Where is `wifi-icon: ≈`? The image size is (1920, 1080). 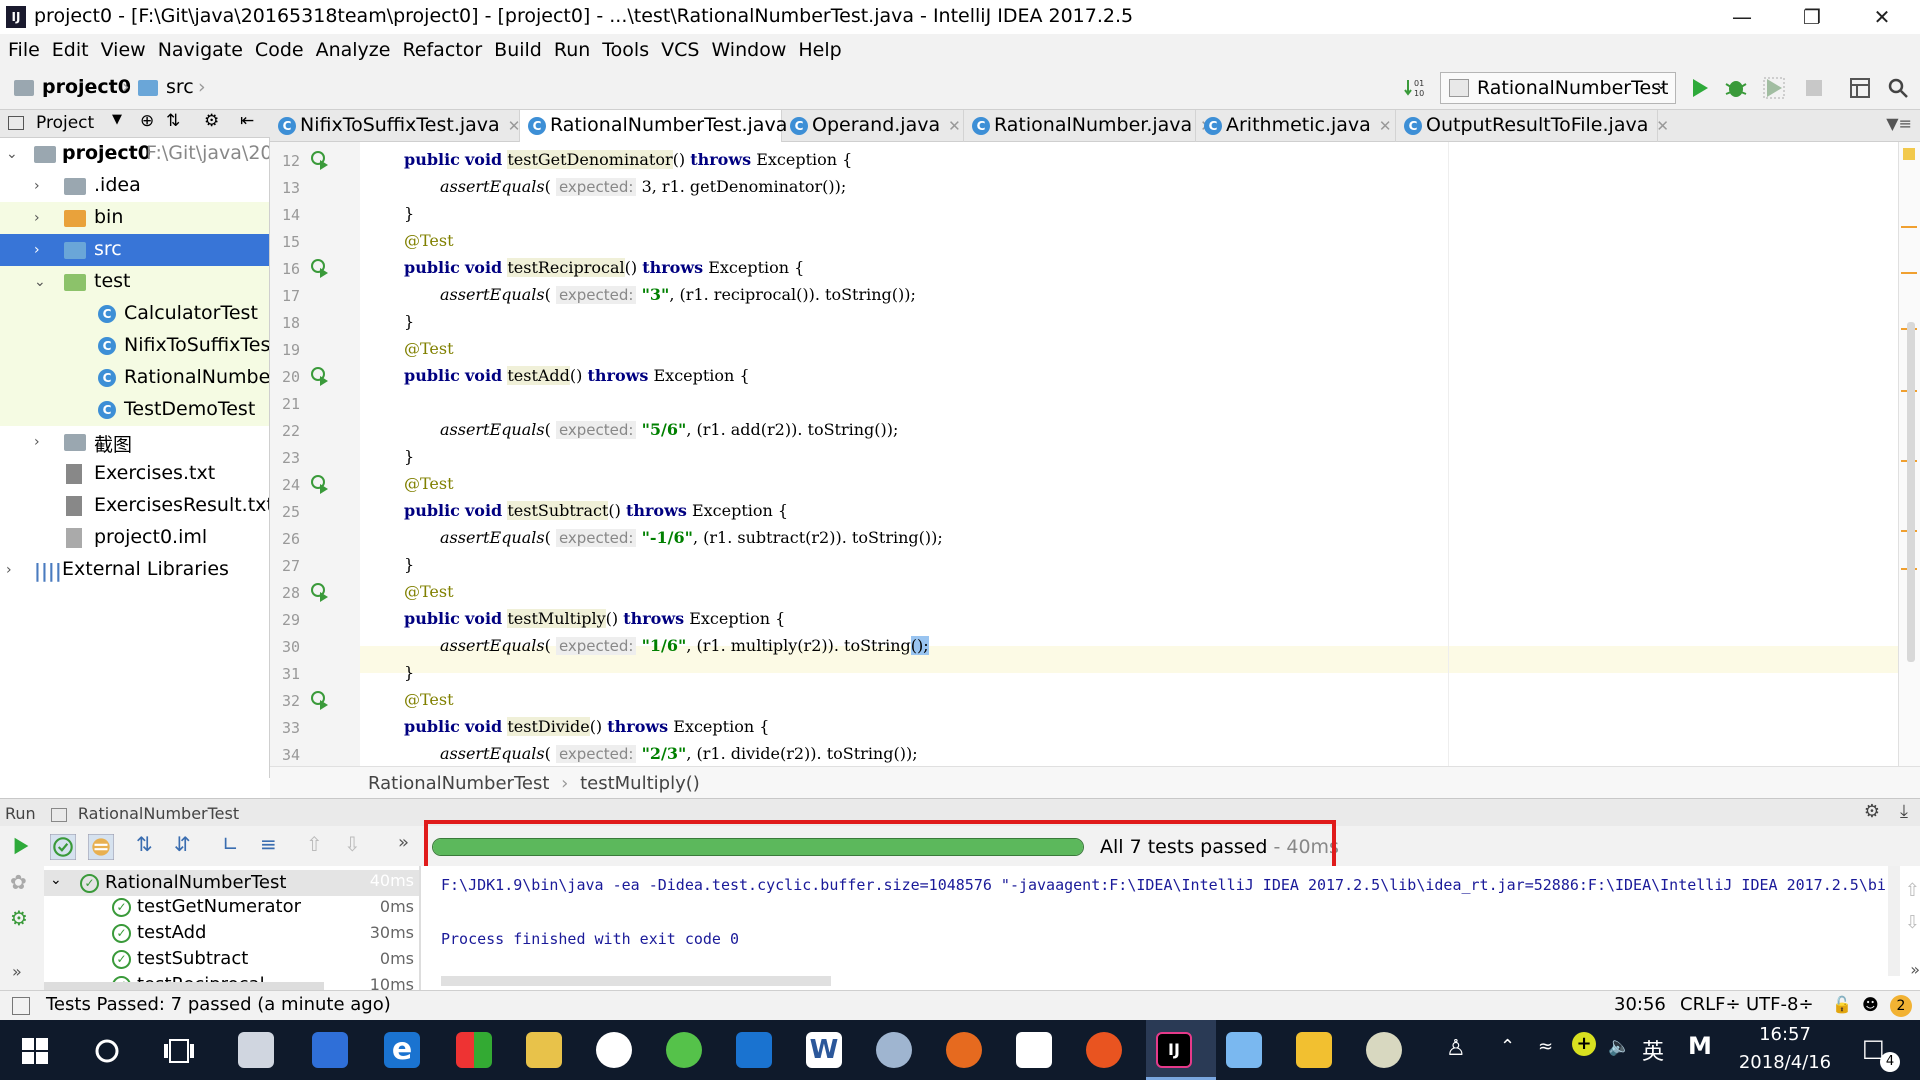
wifi-icon: ≈ is located at coordinates (1545, 1046).